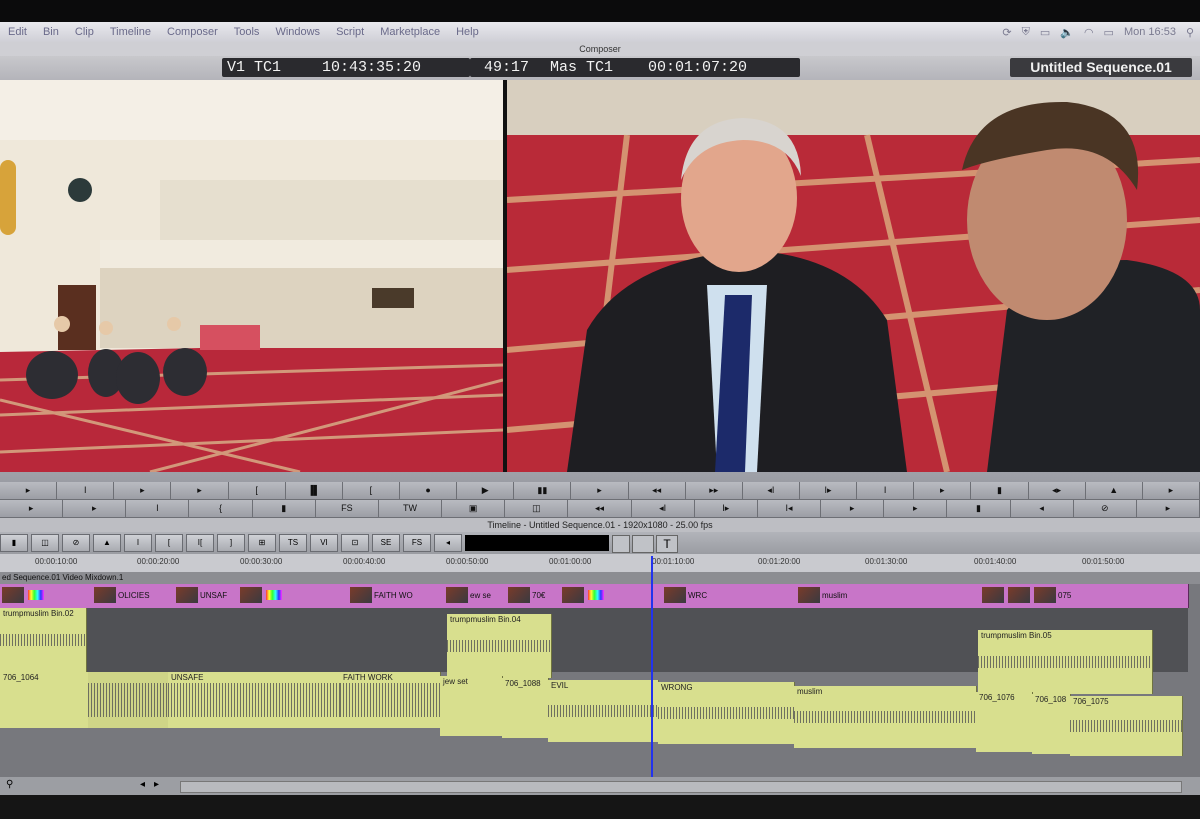  I want to click on timeline-tool-button: ◂, so click(448, 543).